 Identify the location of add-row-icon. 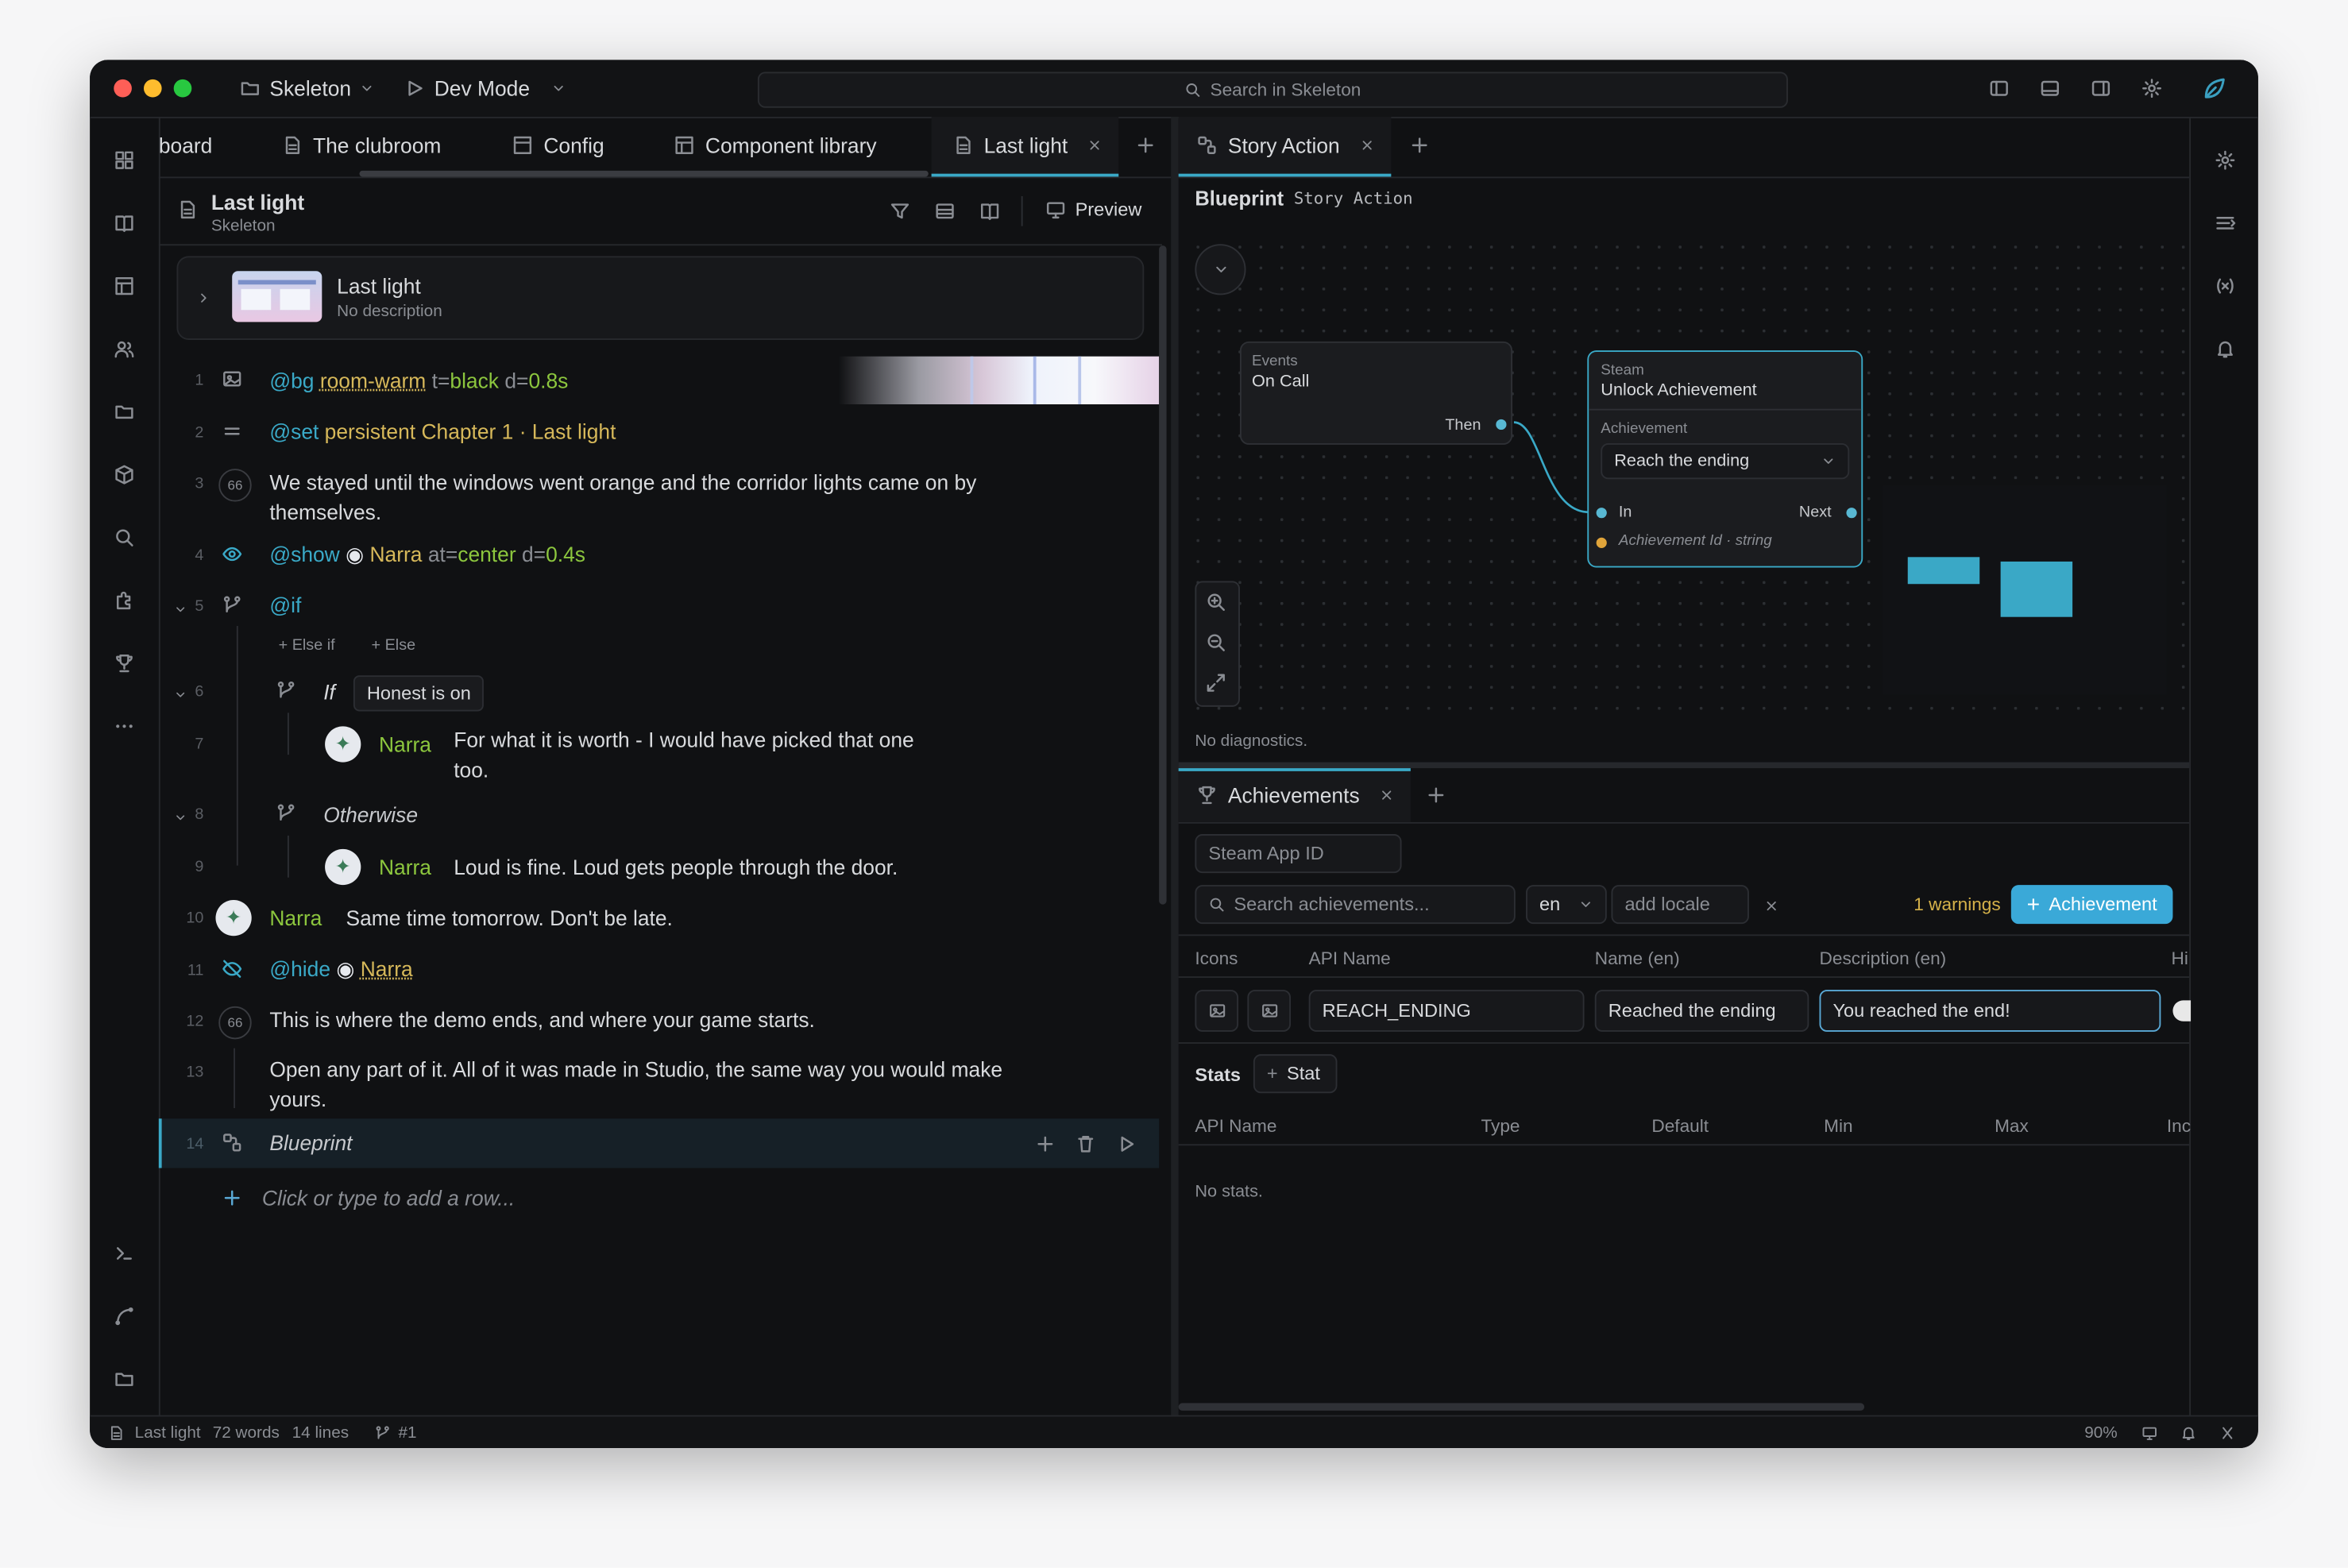
(232, 1198).